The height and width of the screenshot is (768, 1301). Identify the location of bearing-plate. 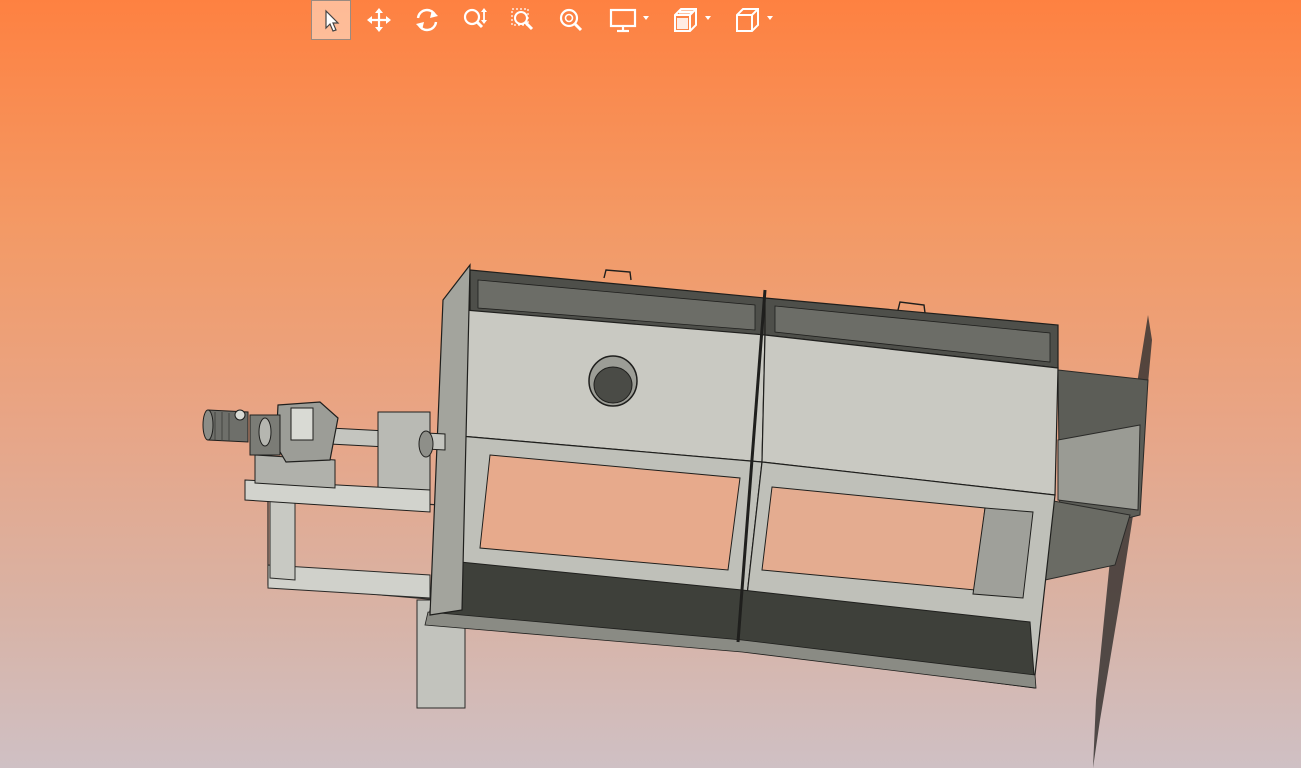
(404, 456).